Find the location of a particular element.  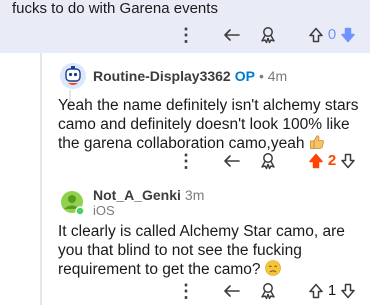

comment-time: • 4m is located at coordinates (273, 76).